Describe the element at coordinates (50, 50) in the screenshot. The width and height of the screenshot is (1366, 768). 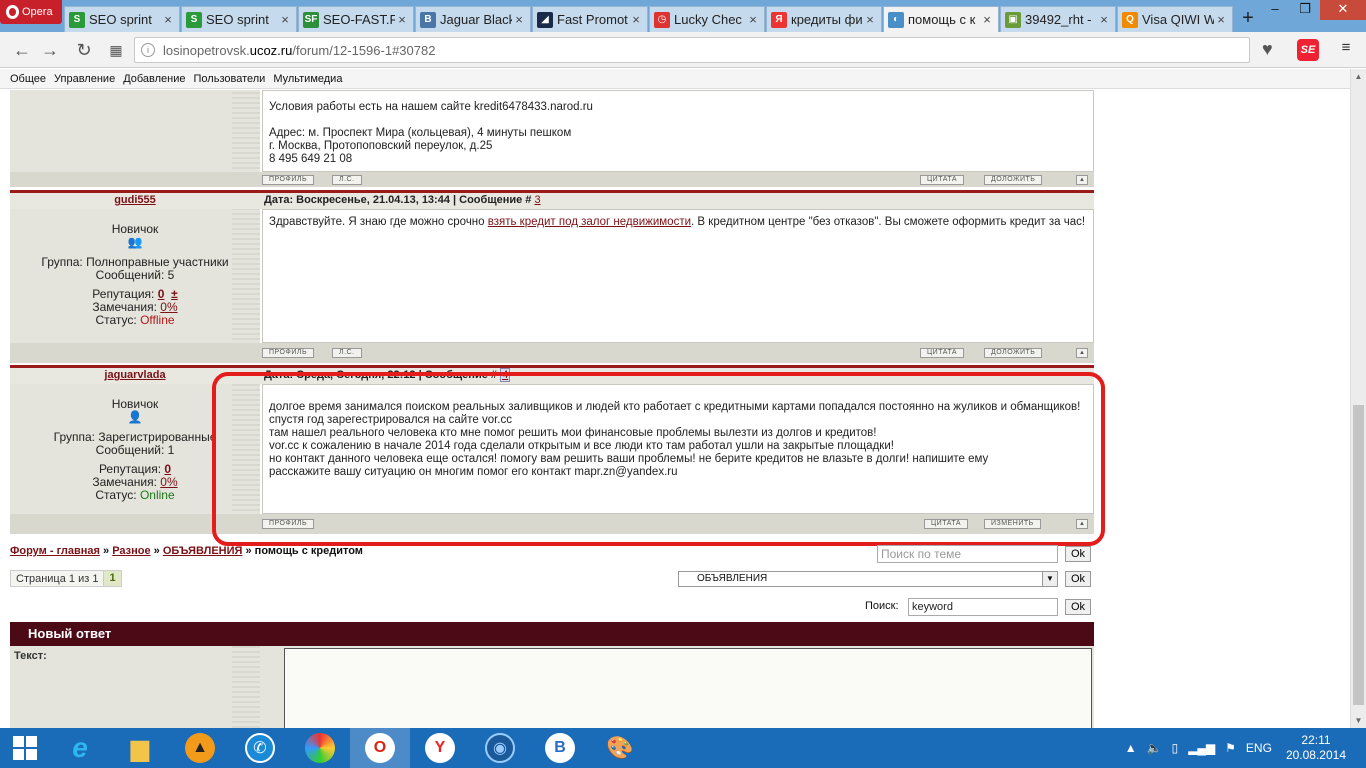
I see `forward-button: →` at that location.